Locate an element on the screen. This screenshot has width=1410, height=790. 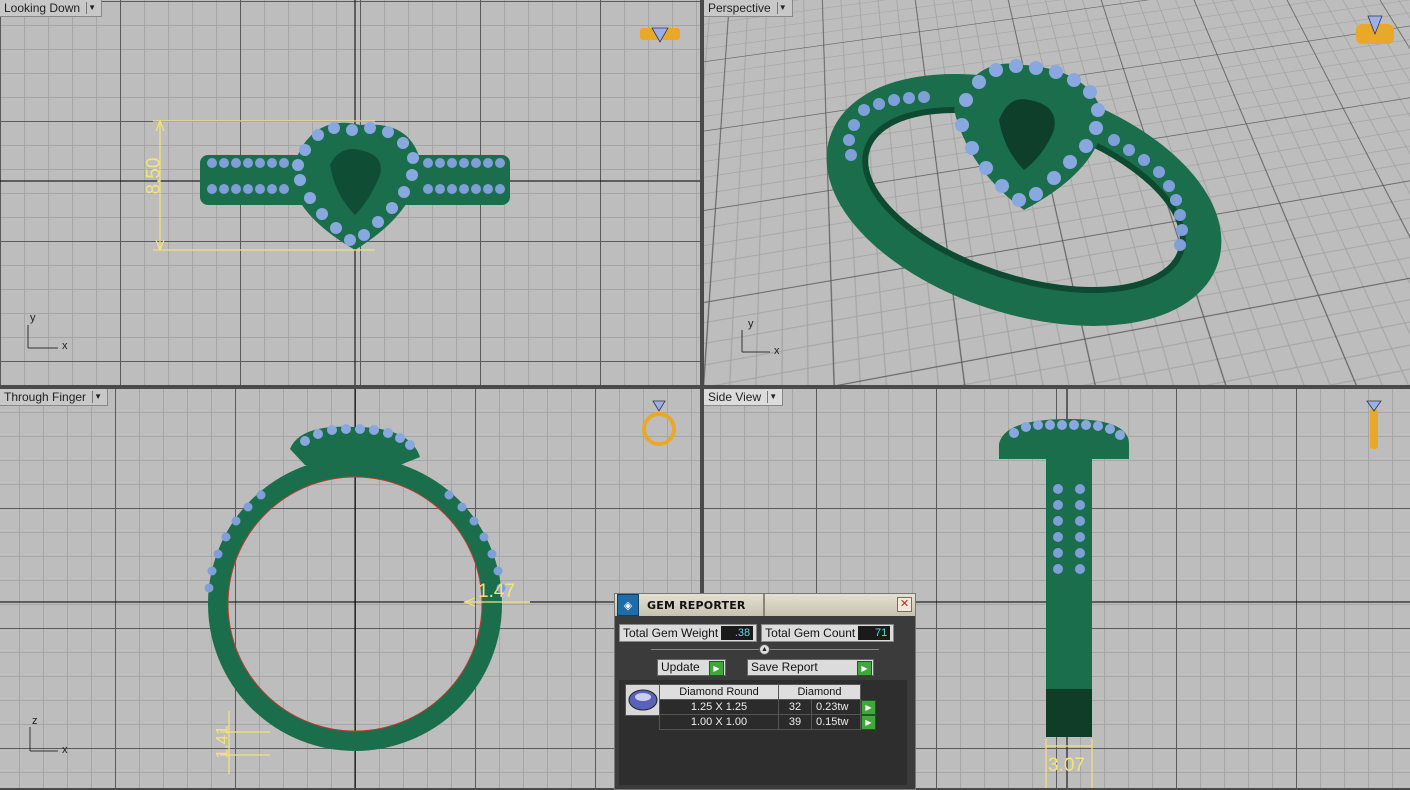
gem-size-cell: 1.25 X 1.25 is located at coordinates (719, 707).